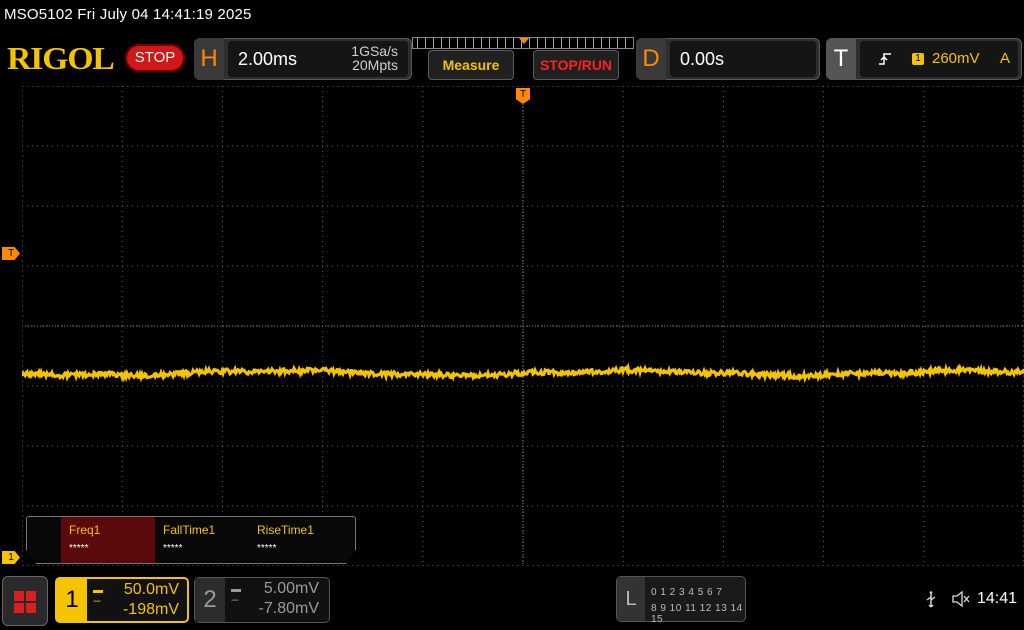 The width and height of the screenshot is (1024, 630). I want to click on run-state-badge: STOP, so click(155, 58).